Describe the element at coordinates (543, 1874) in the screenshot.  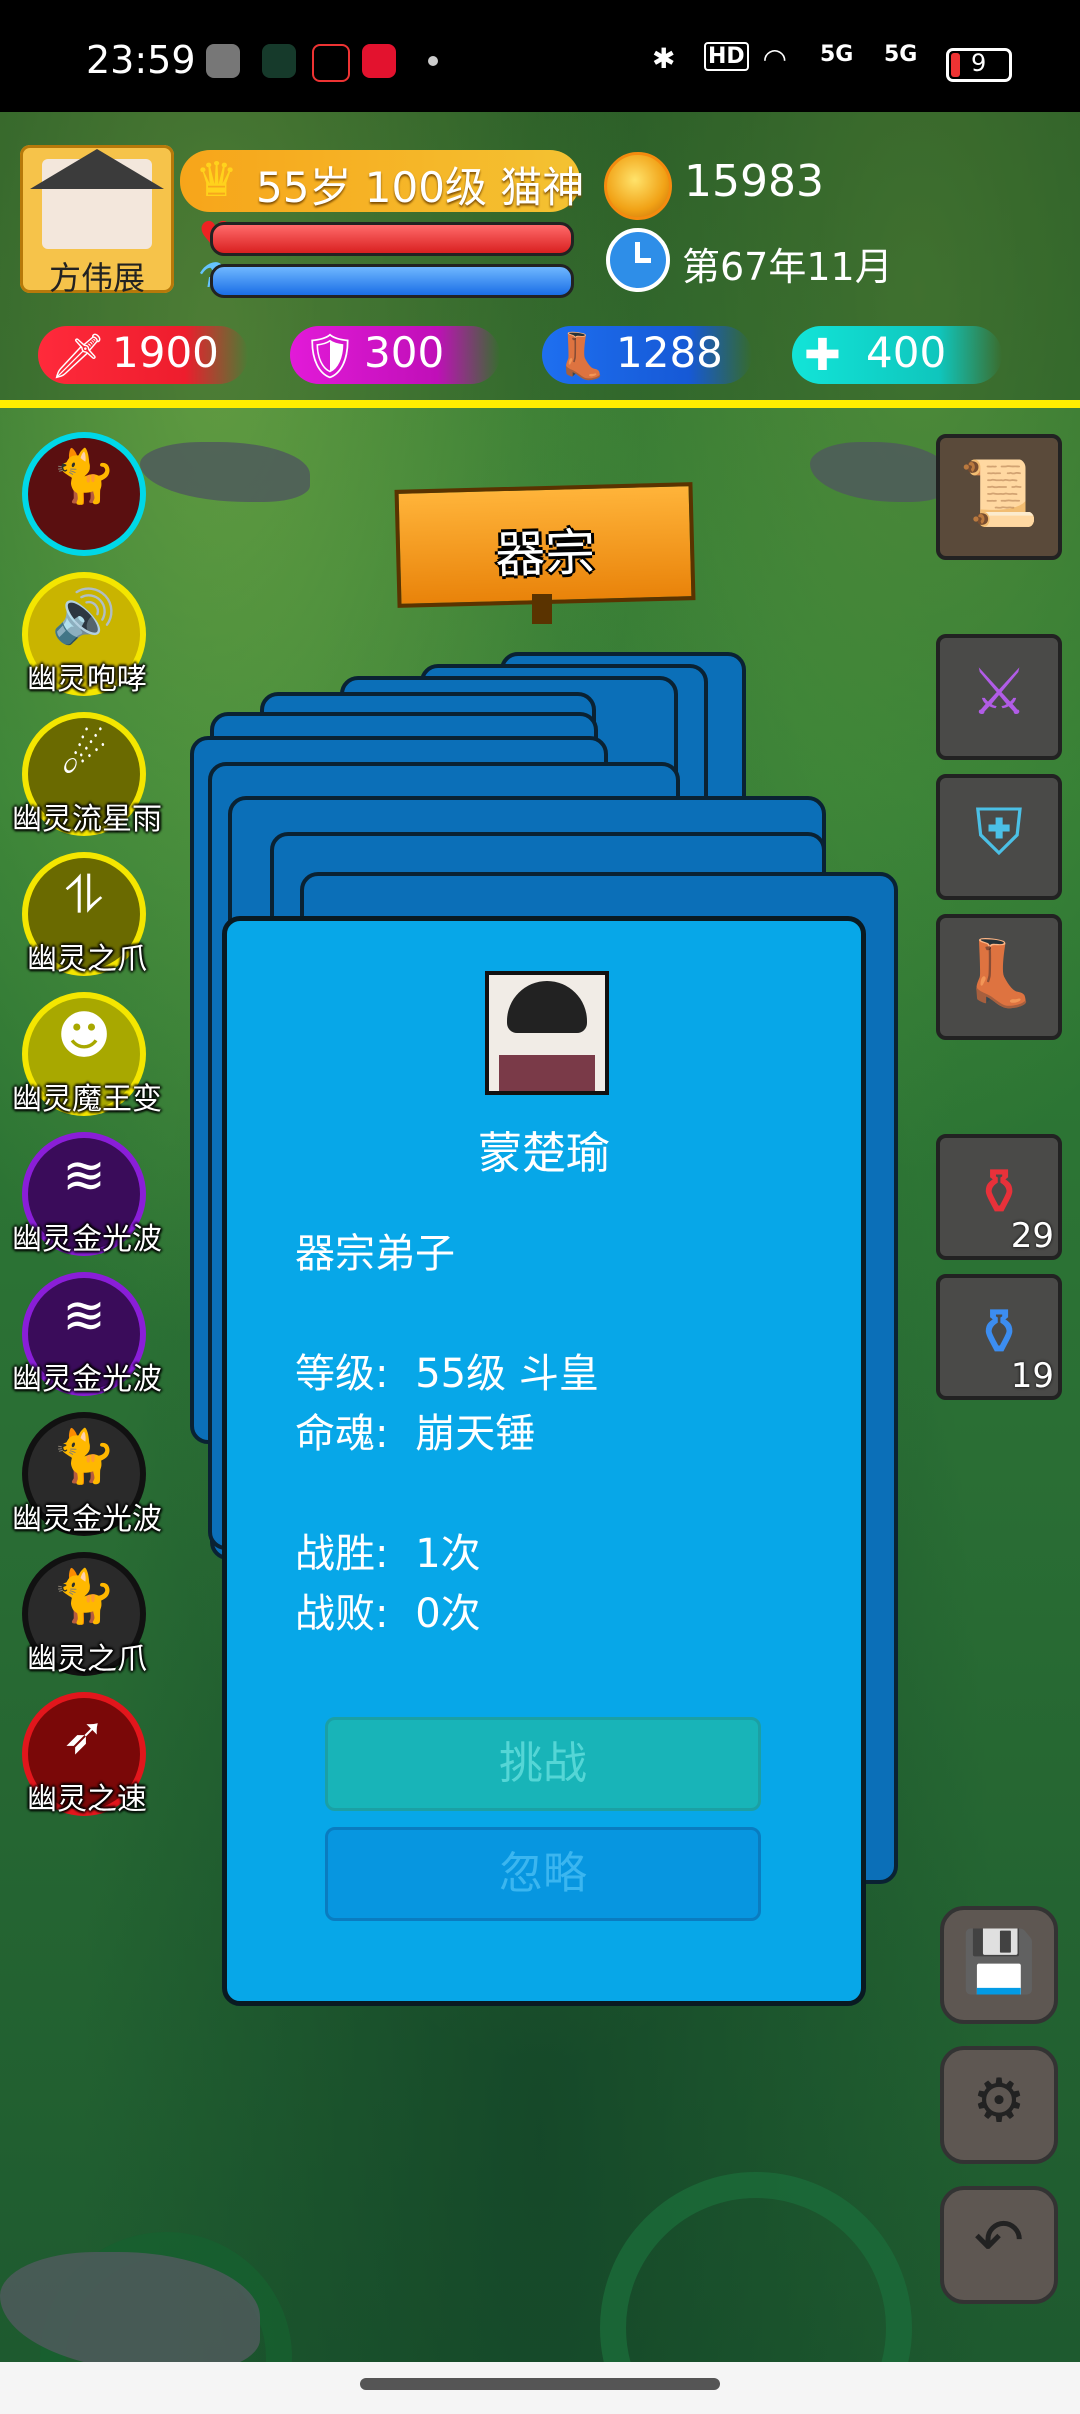
I see `ignore-button: 忽略` at that location.